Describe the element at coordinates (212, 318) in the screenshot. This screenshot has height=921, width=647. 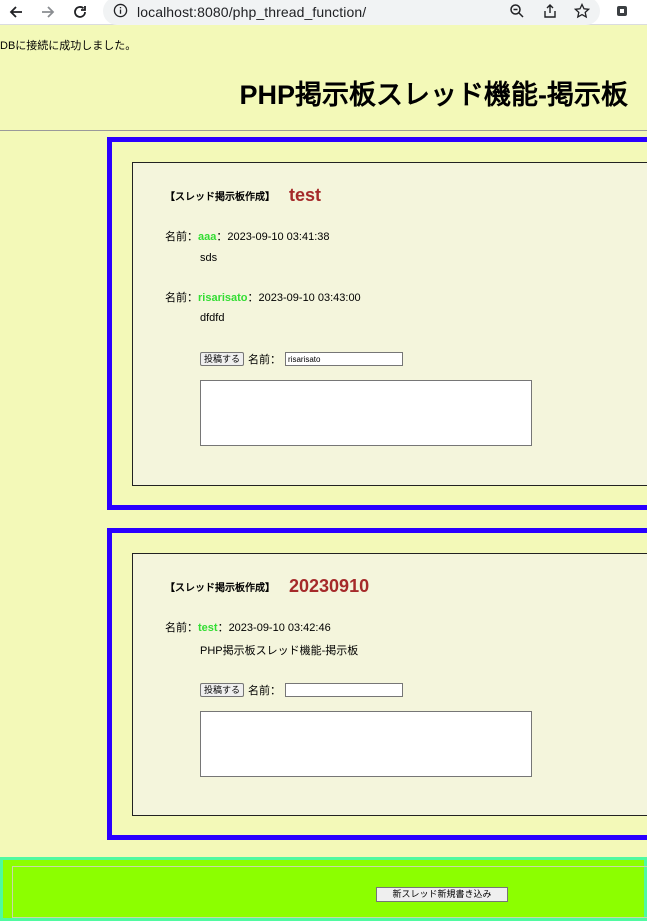
I see `post-body: dfdfd` at that location.